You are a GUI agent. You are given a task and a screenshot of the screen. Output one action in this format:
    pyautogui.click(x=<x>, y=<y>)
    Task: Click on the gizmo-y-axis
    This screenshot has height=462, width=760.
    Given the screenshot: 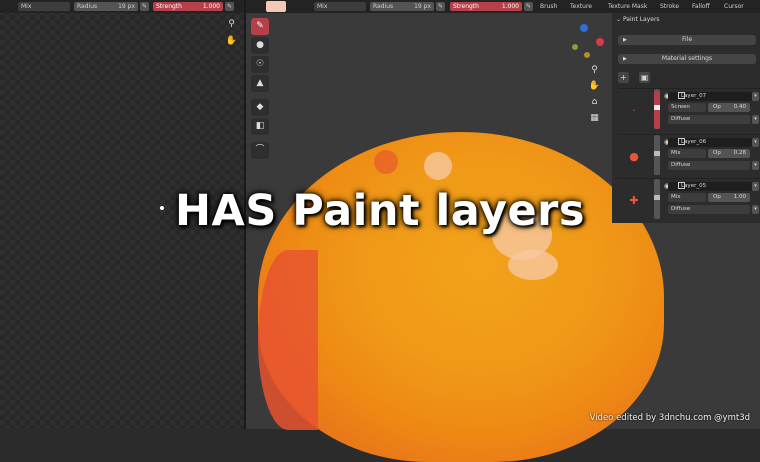 What is the action you would take?
    pyautogui.click(x=575, y=47)
    